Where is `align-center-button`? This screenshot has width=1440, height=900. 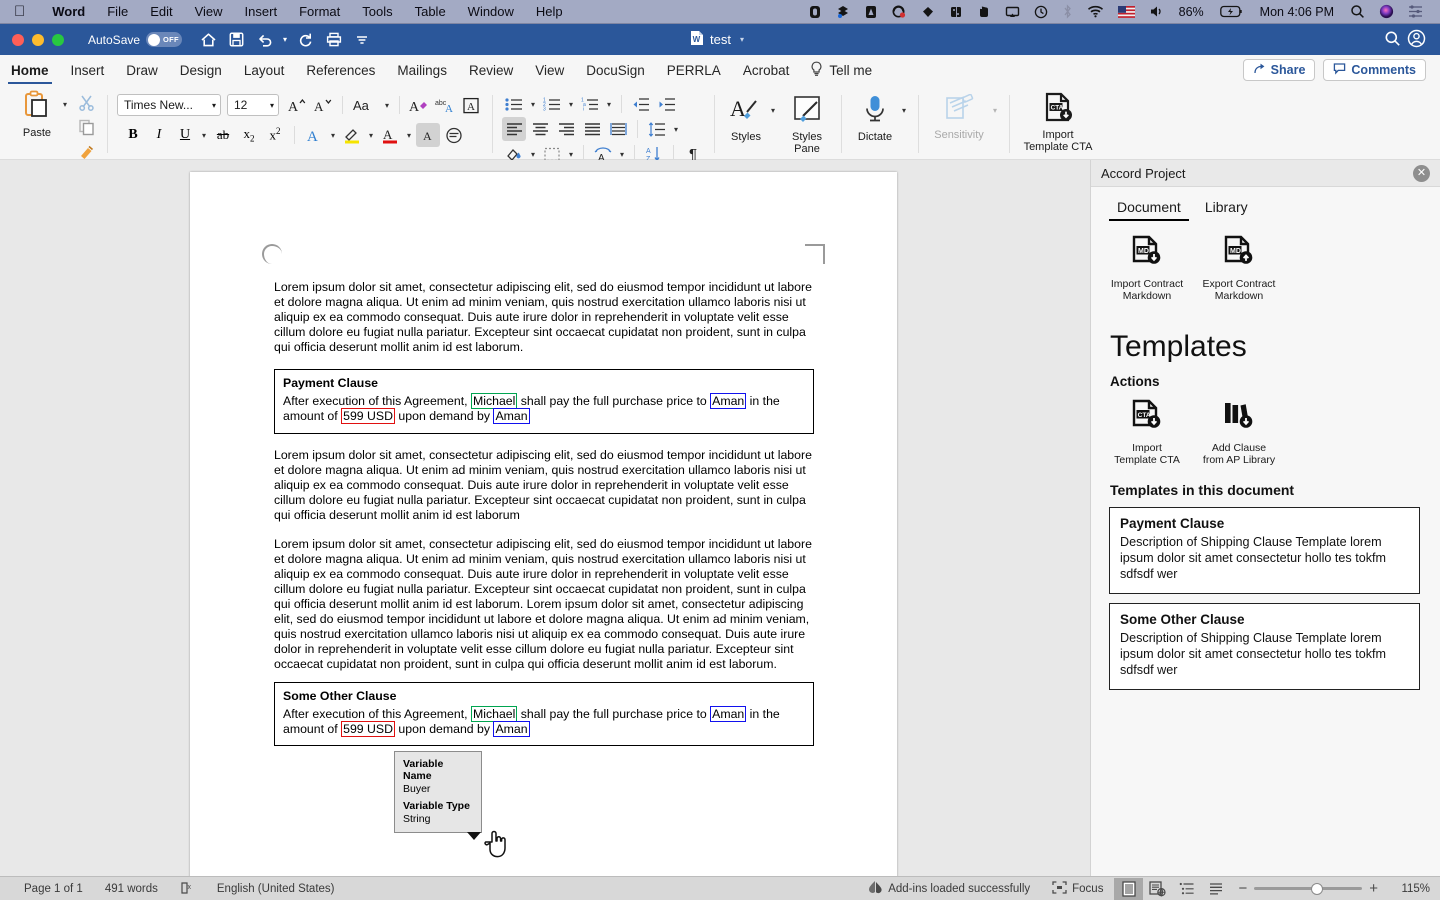
align-center-button is located at coordinates (540, 129).